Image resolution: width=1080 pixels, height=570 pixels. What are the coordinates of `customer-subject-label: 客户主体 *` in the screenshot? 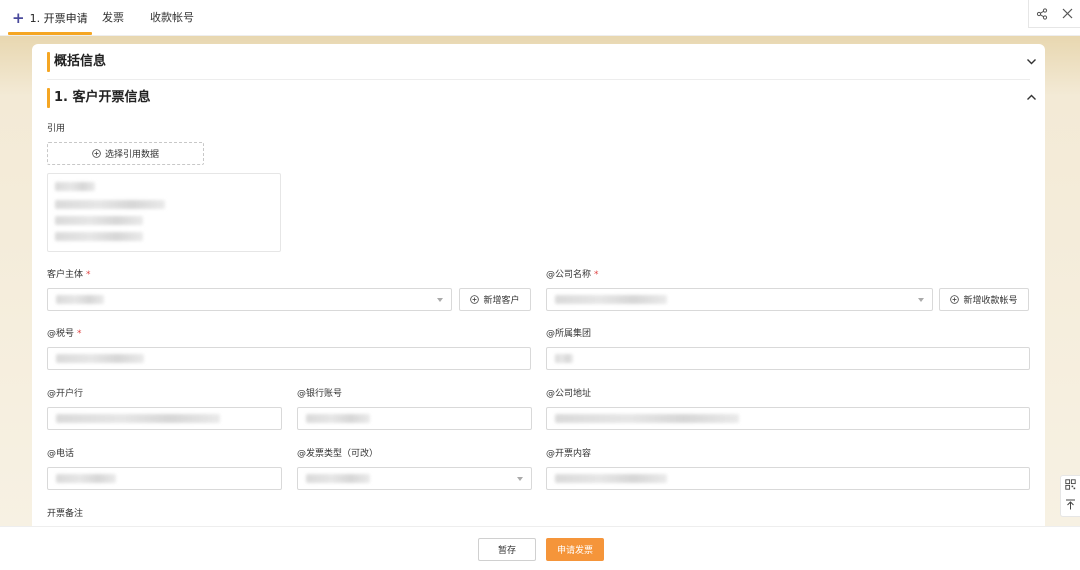 It's located at (69, 275).